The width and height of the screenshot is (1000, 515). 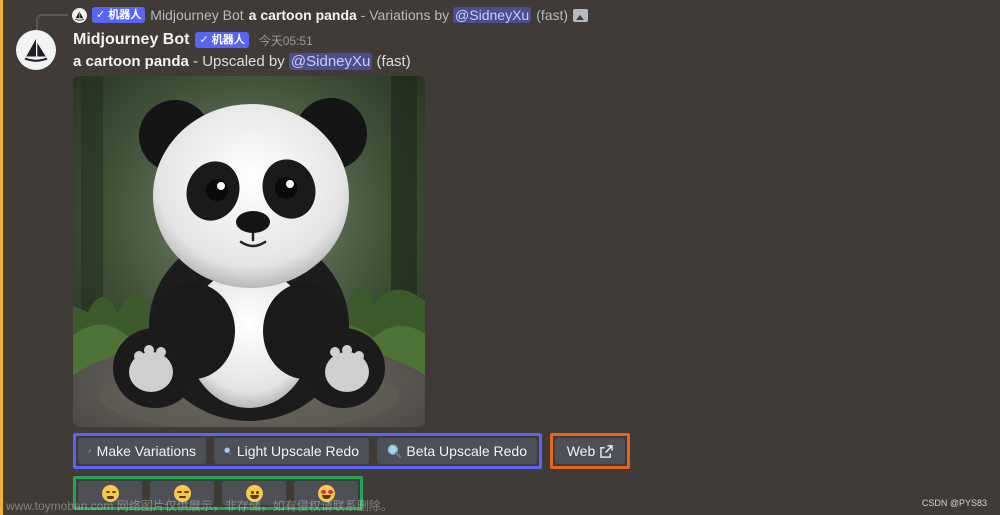 I want to click on make-variations-label: Make Variations, so click(x=146, y=451).